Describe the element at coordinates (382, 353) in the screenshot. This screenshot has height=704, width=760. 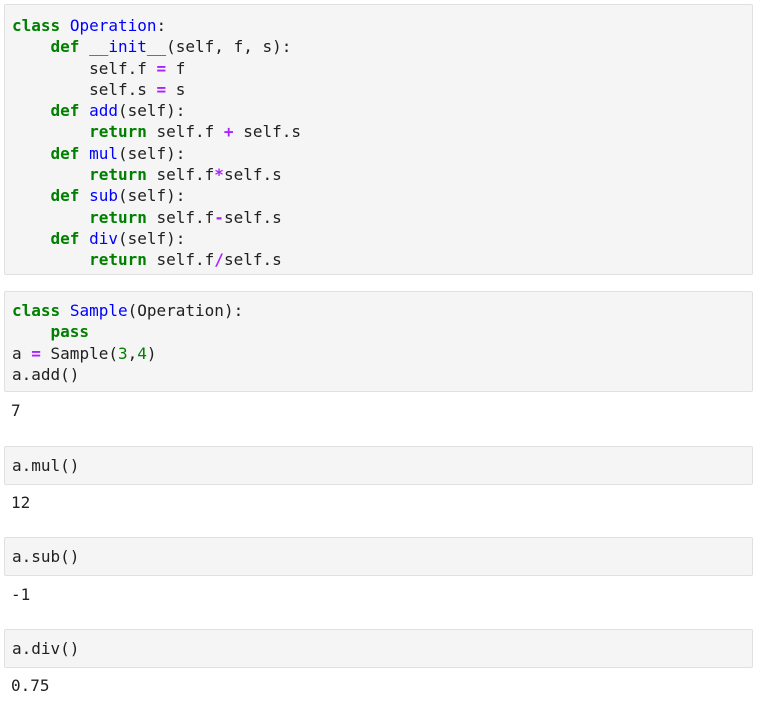
I see `code-line: a = Sample(3,4)` at that location.